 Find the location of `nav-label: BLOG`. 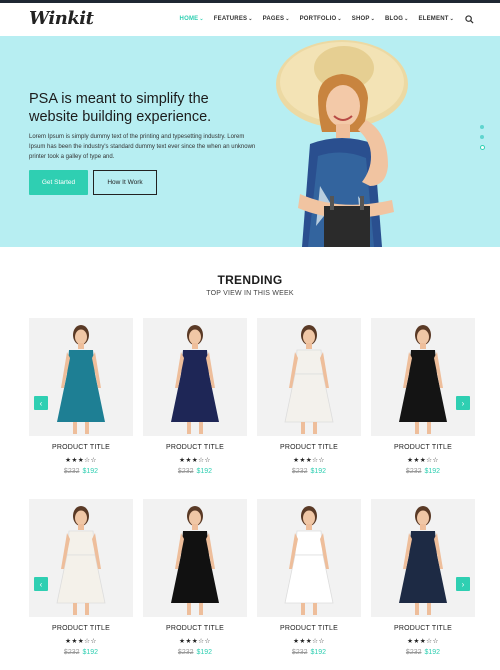

nav-label: BLOG is located at coordinates (394, 19).